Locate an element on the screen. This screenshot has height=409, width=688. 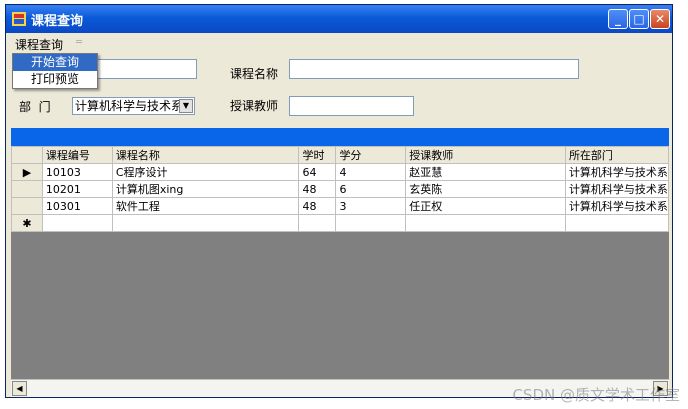
app-icon is located at coordinates (19, 19).